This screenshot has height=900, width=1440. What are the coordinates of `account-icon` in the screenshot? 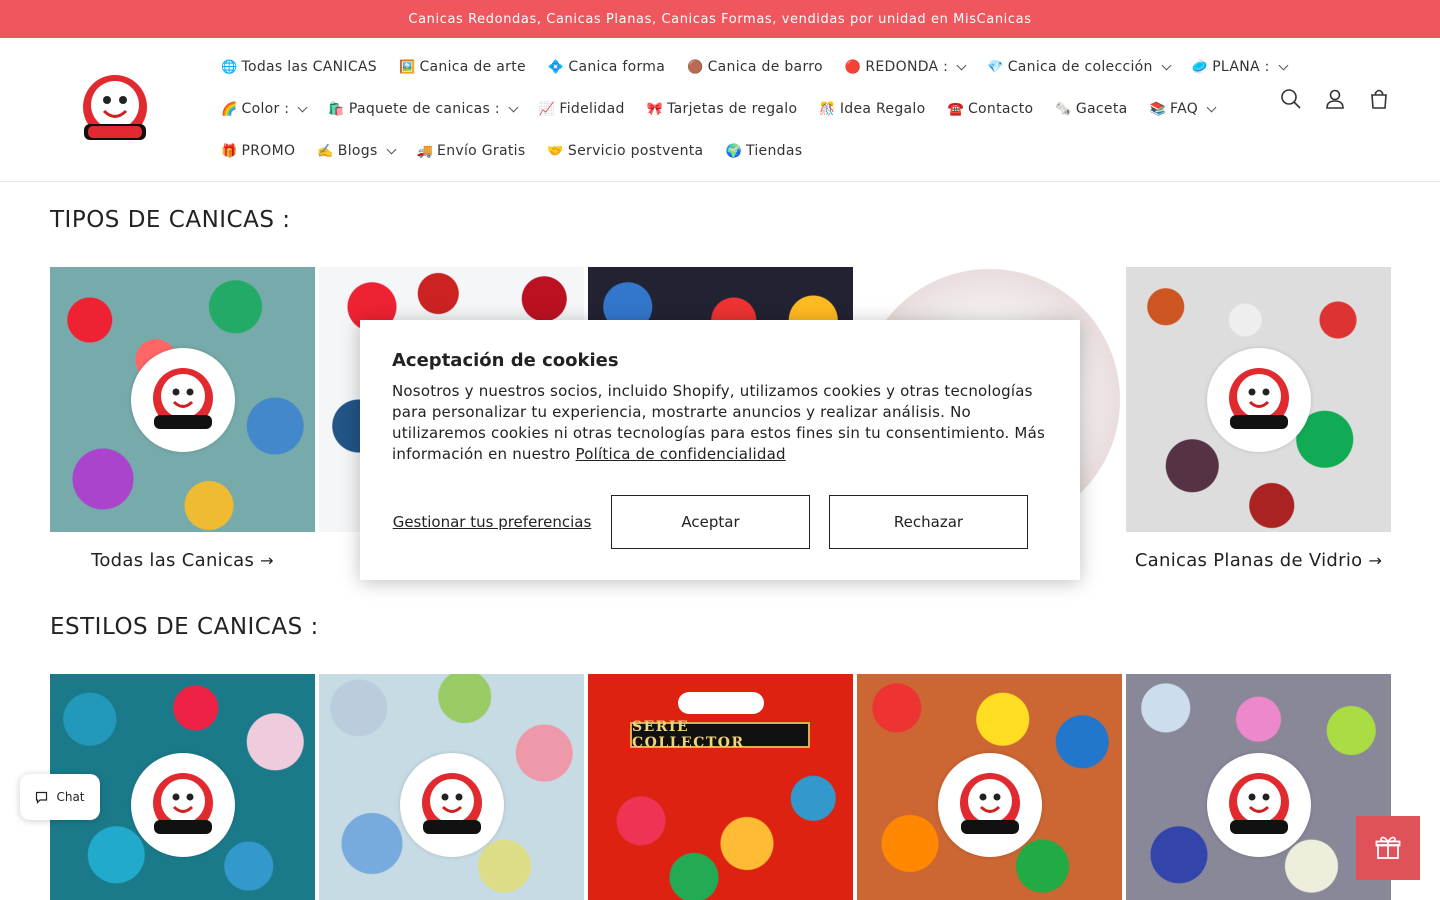 It's located at (1335, 99).